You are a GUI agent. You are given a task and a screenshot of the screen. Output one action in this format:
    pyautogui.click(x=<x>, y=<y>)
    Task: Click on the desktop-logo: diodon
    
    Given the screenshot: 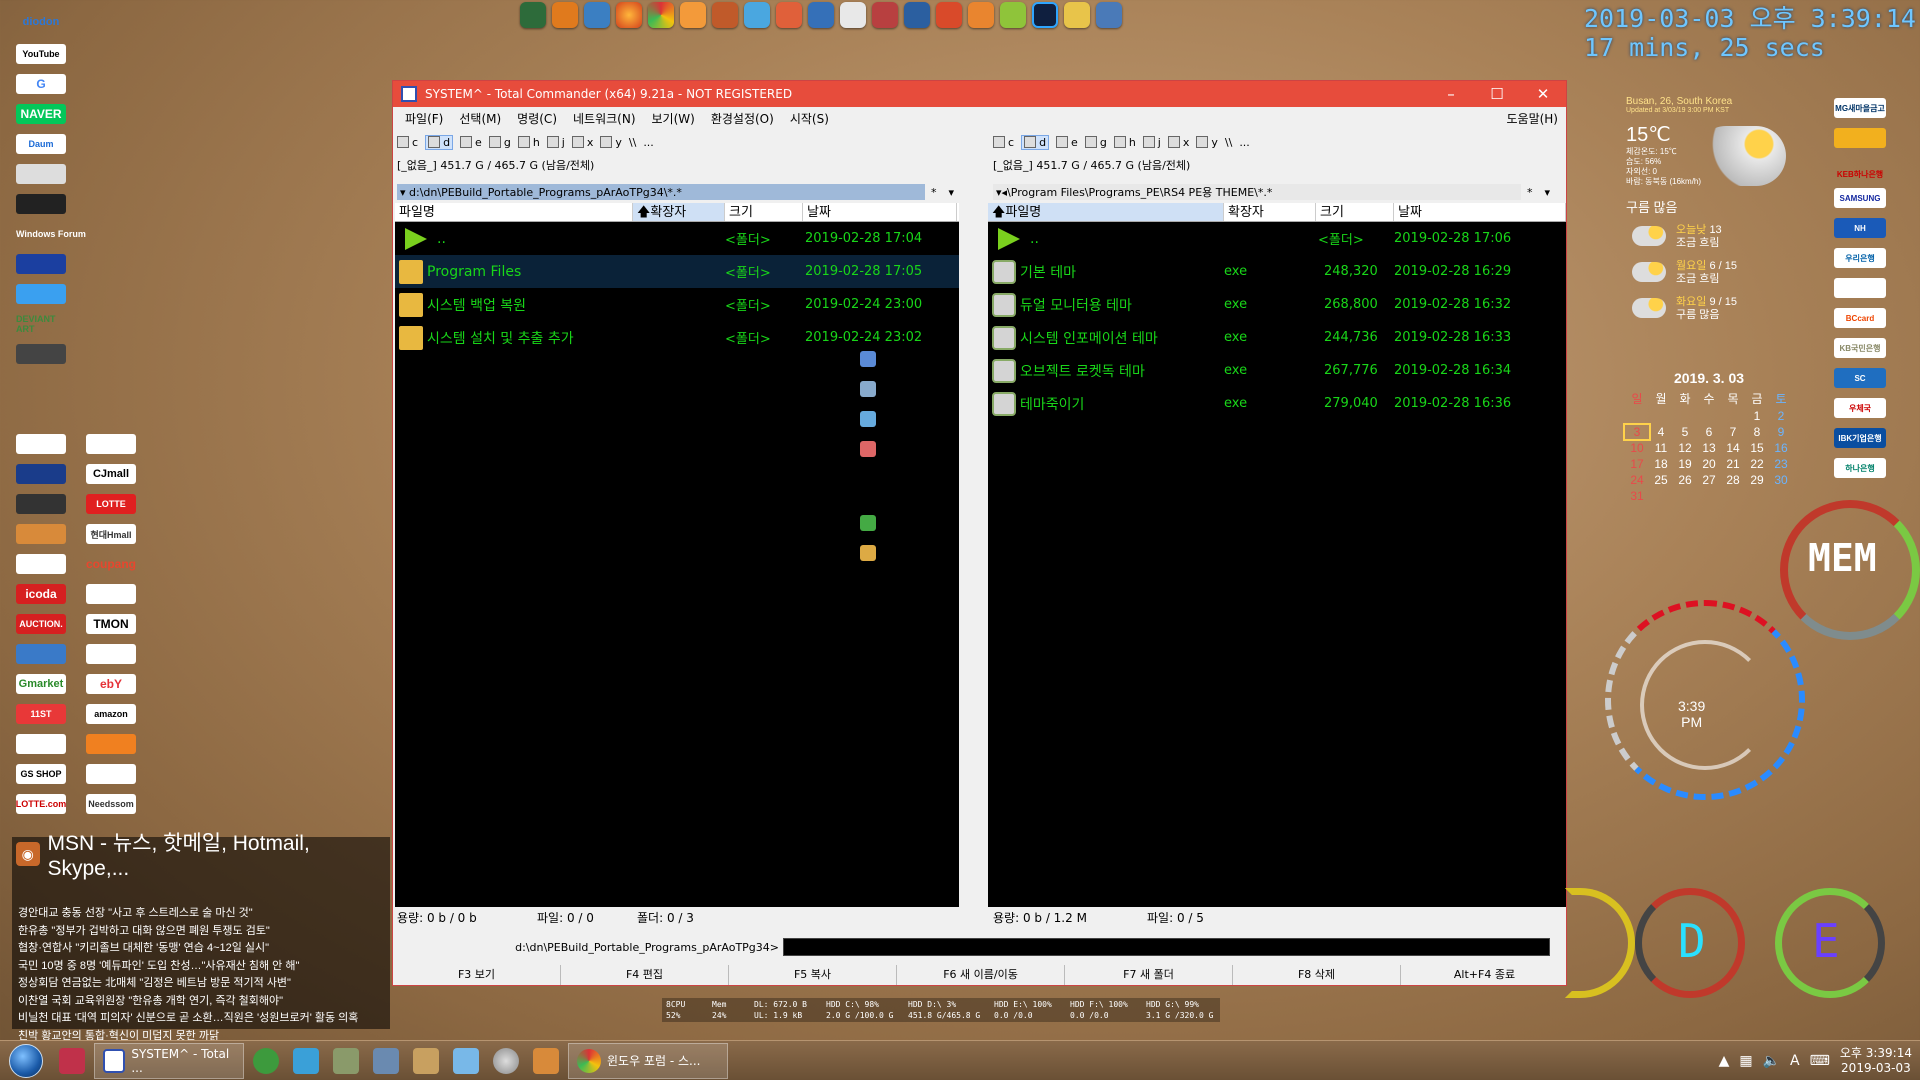 What is the action you would take?
    pyautogui.click(x=41, y=22)
    